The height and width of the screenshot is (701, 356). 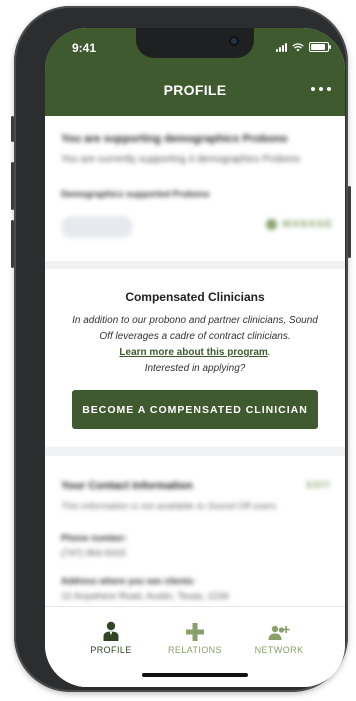 I want to click on cellular-signal-icon, so click(x=281, y=47).